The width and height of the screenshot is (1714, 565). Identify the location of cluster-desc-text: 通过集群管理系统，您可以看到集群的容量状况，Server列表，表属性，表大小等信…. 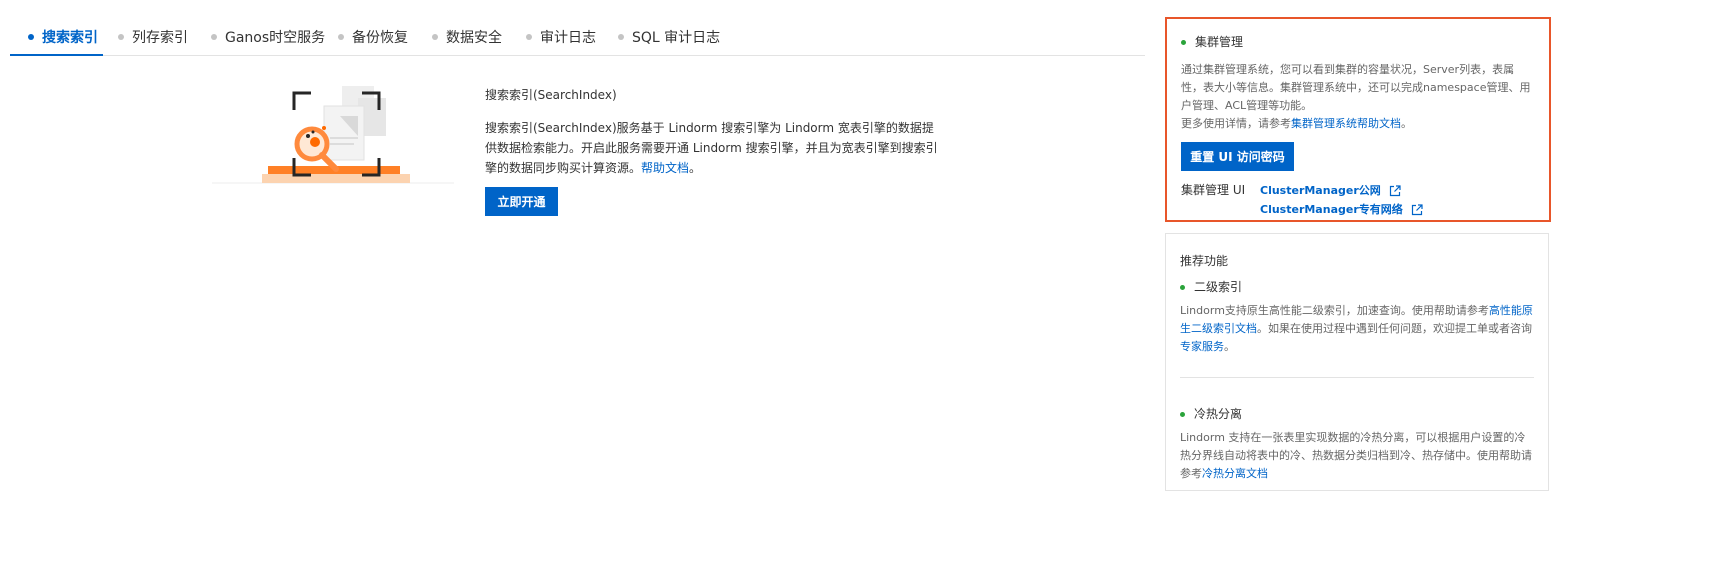
(1356, 87).